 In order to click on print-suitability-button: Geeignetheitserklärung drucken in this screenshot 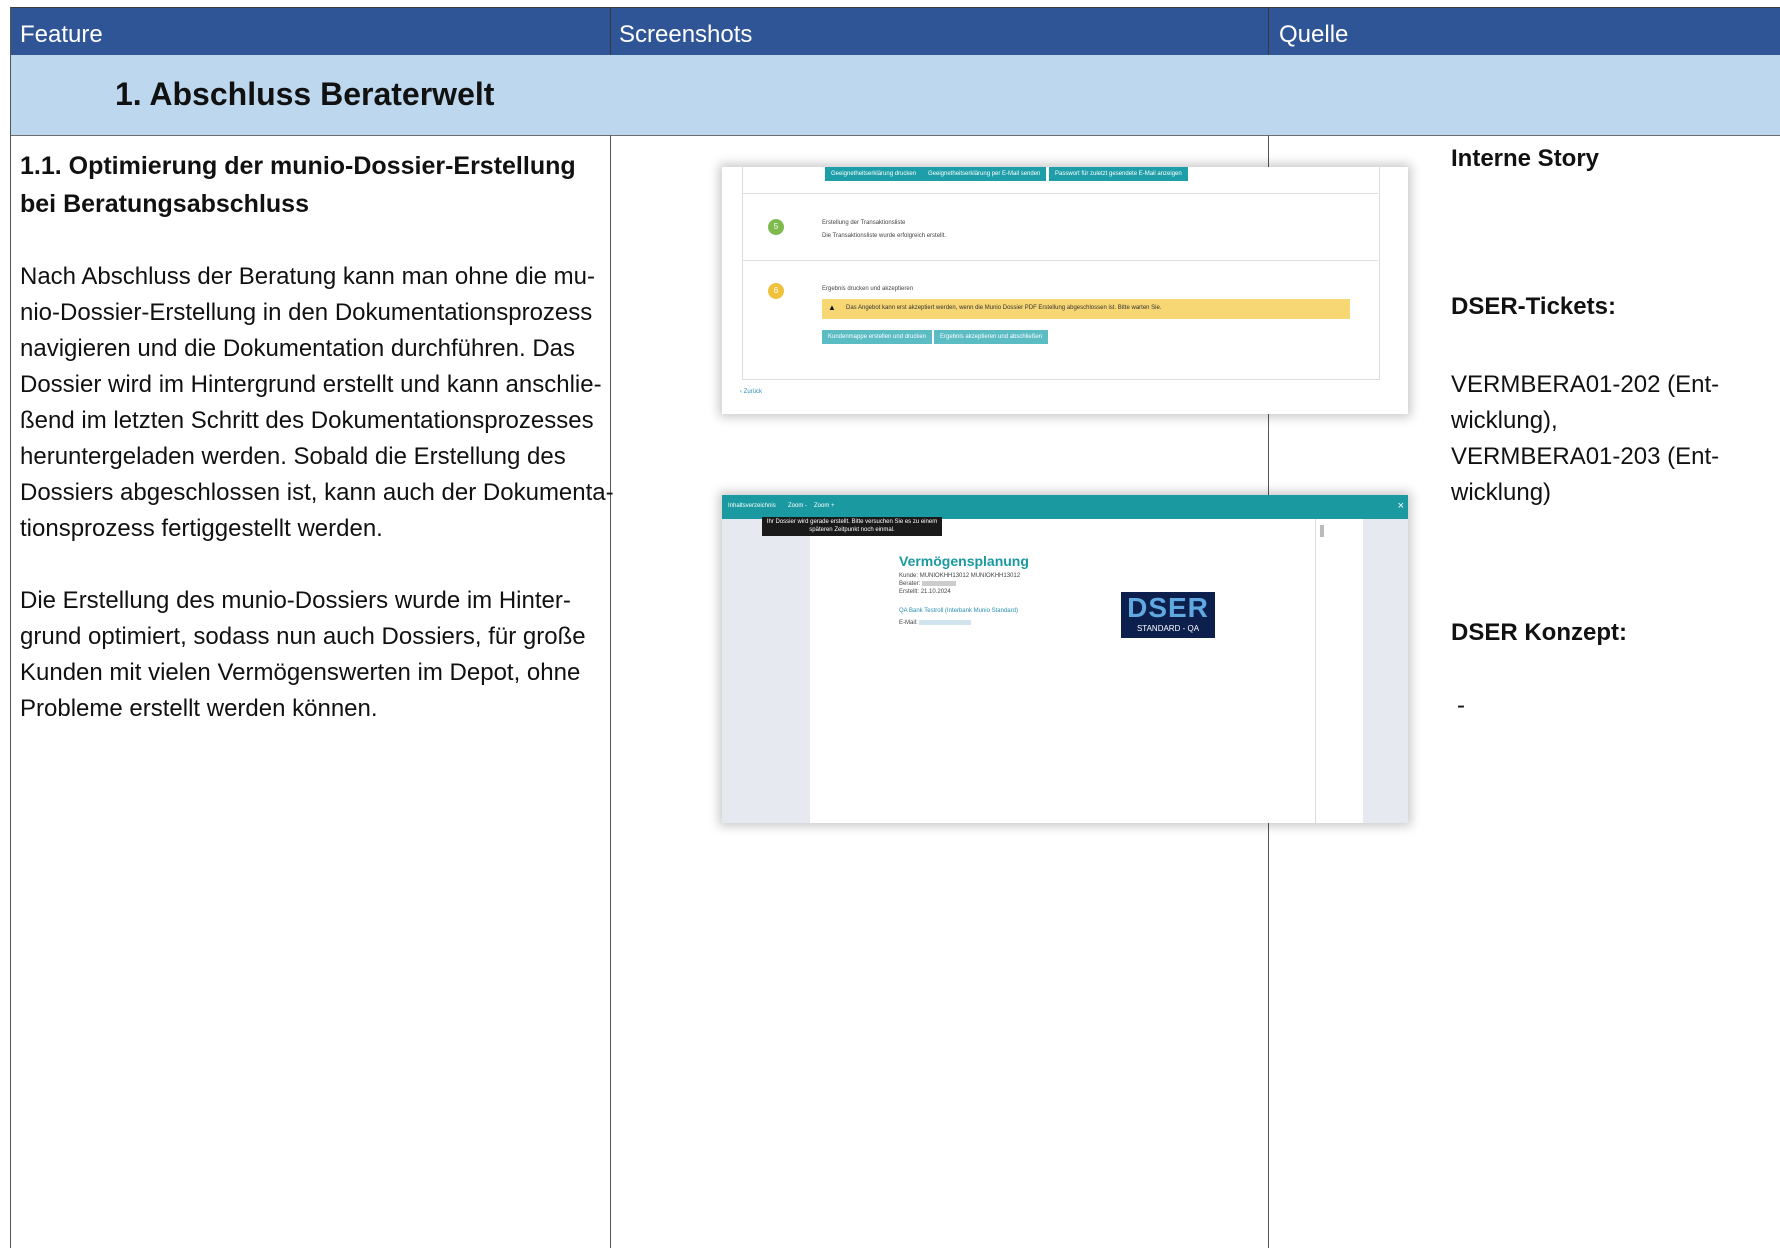, I will do `click(874, 174)`.